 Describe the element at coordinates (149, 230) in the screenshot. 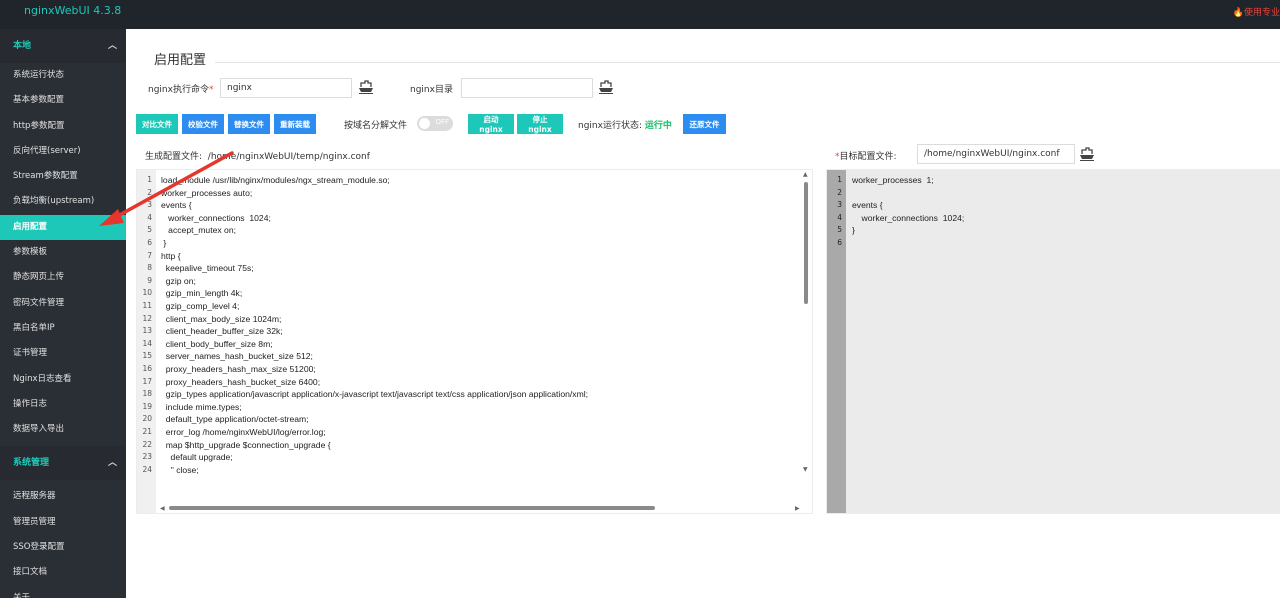

I see `line-number: 5` at that location.